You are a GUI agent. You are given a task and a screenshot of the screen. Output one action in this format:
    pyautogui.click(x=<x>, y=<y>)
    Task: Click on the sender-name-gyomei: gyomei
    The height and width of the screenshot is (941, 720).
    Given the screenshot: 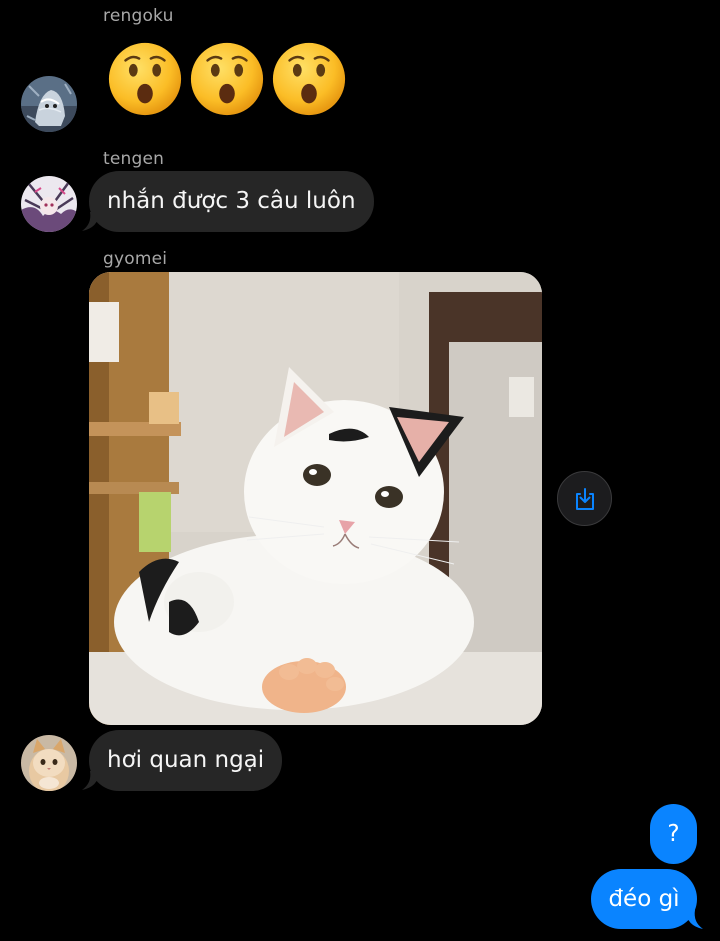 What is the action you would take?
    pyautogui.click(x=135, y=259)
    